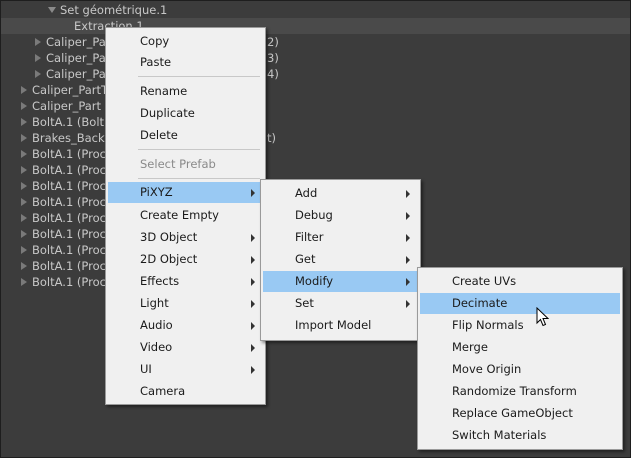 The image size is (631, 458). I want to click on menu-item-create-uvs: Create UVs, so click(520, 281).